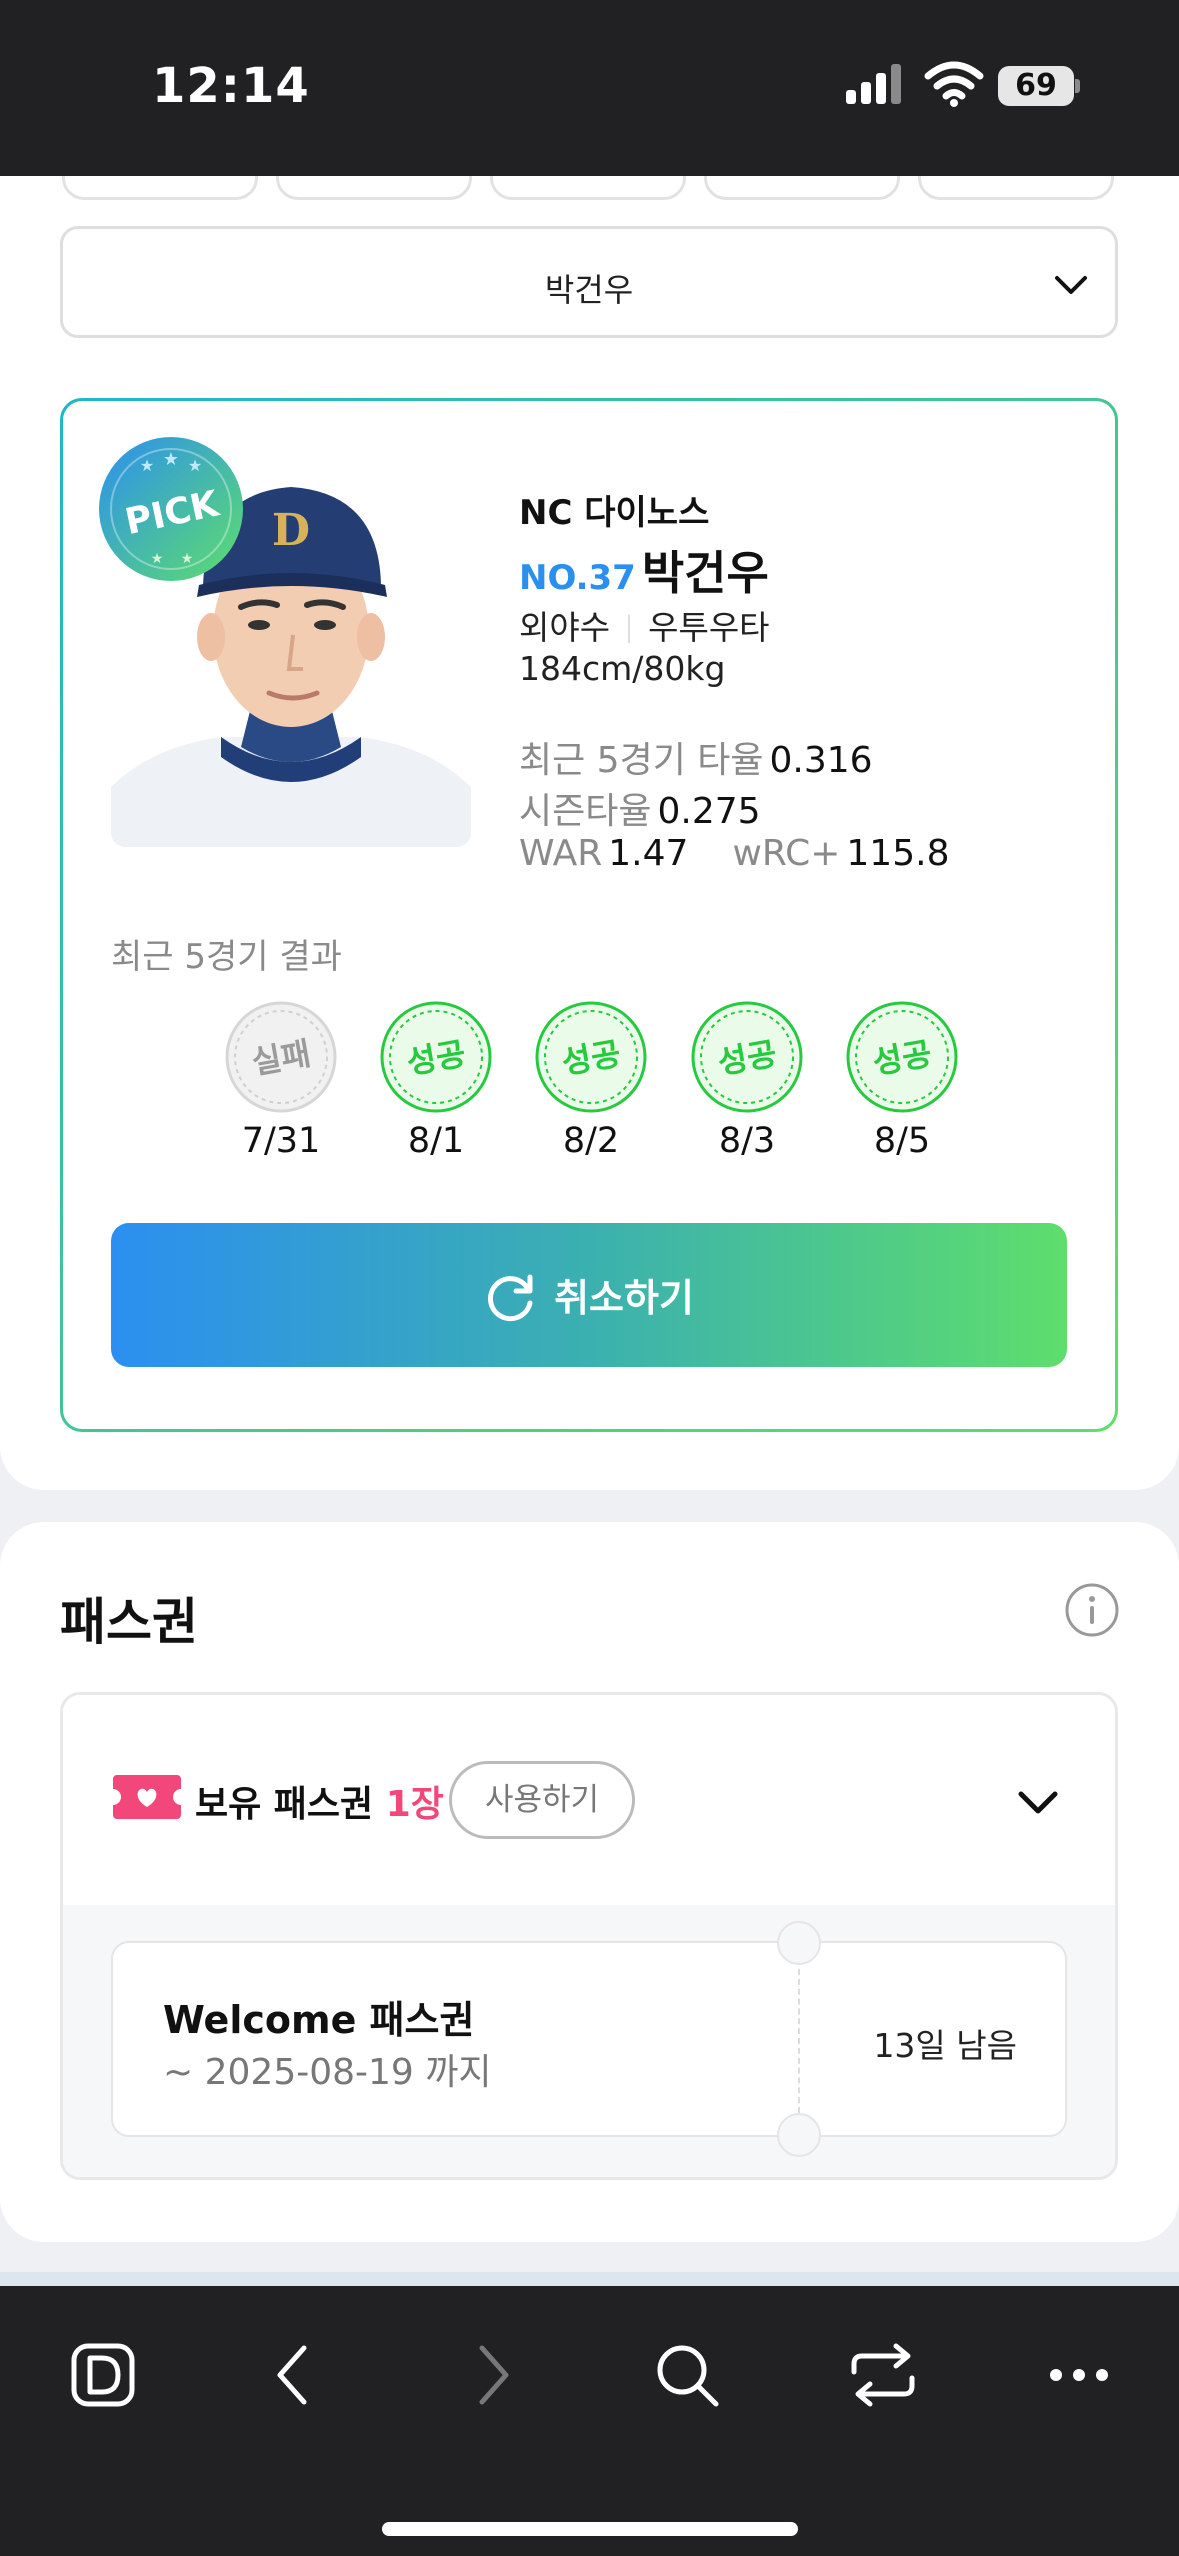 This screenshot has width=1179, height=2556. I want to click on player-number: NO.37, so click(577, 578).